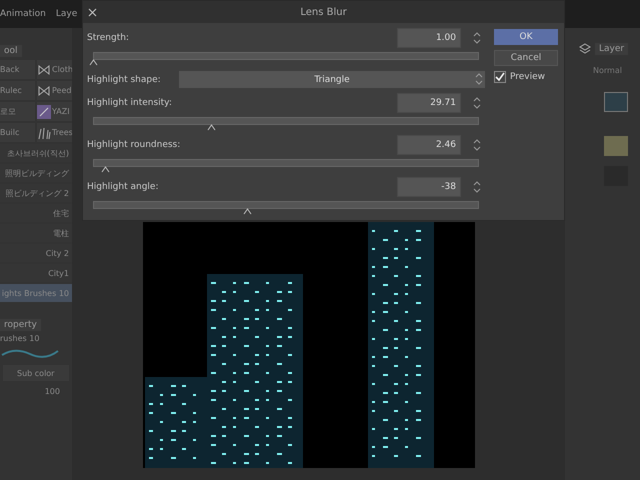 The height and width of the screenshot is (480, 640). Describe the element at coordinates (10, 132) in the screenshot. I see `brush-label: Builc` at that location.